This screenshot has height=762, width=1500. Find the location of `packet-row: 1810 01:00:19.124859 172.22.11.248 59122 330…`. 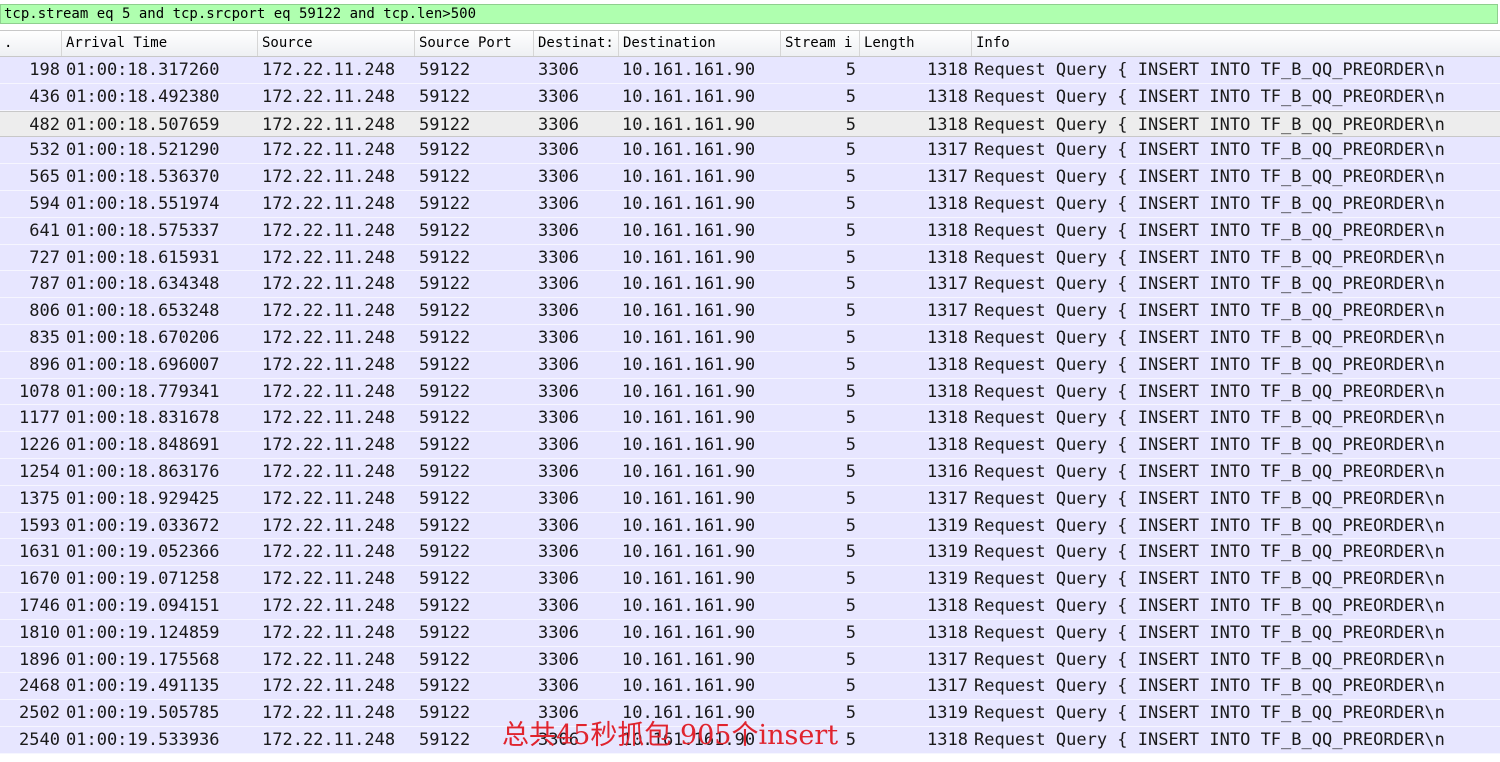

packet-row: 1810 01:00:19.124859 172.22.11.248 59122 330… is located at coordinates (750, 633).